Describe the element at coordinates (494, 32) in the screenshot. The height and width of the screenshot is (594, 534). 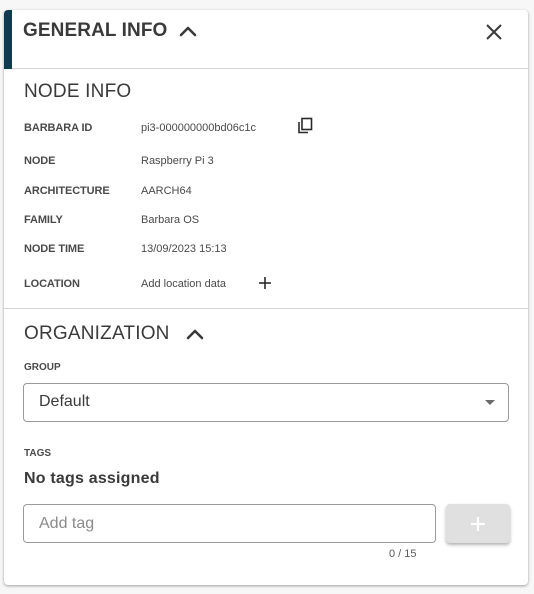
I see `close-icon` at that location.